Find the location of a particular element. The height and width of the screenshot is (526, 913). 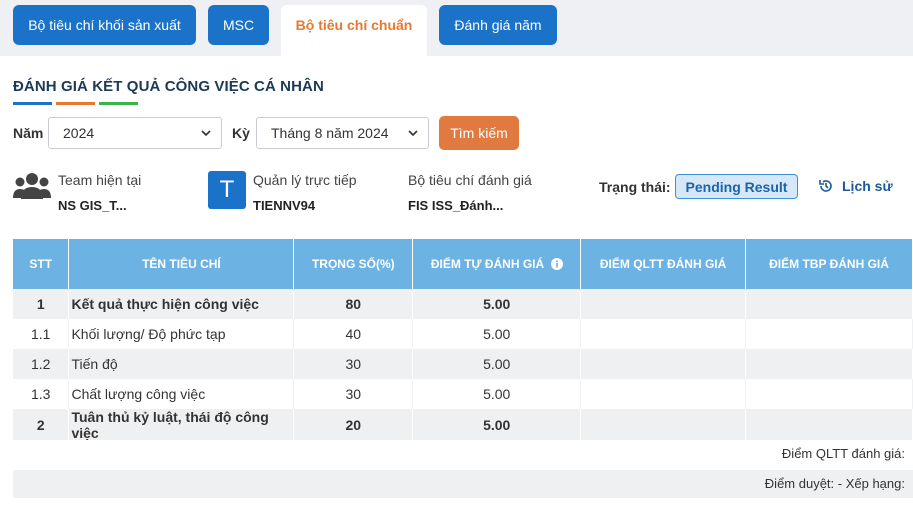

history-label: Lịch sử is located at coordinates (867, 186).